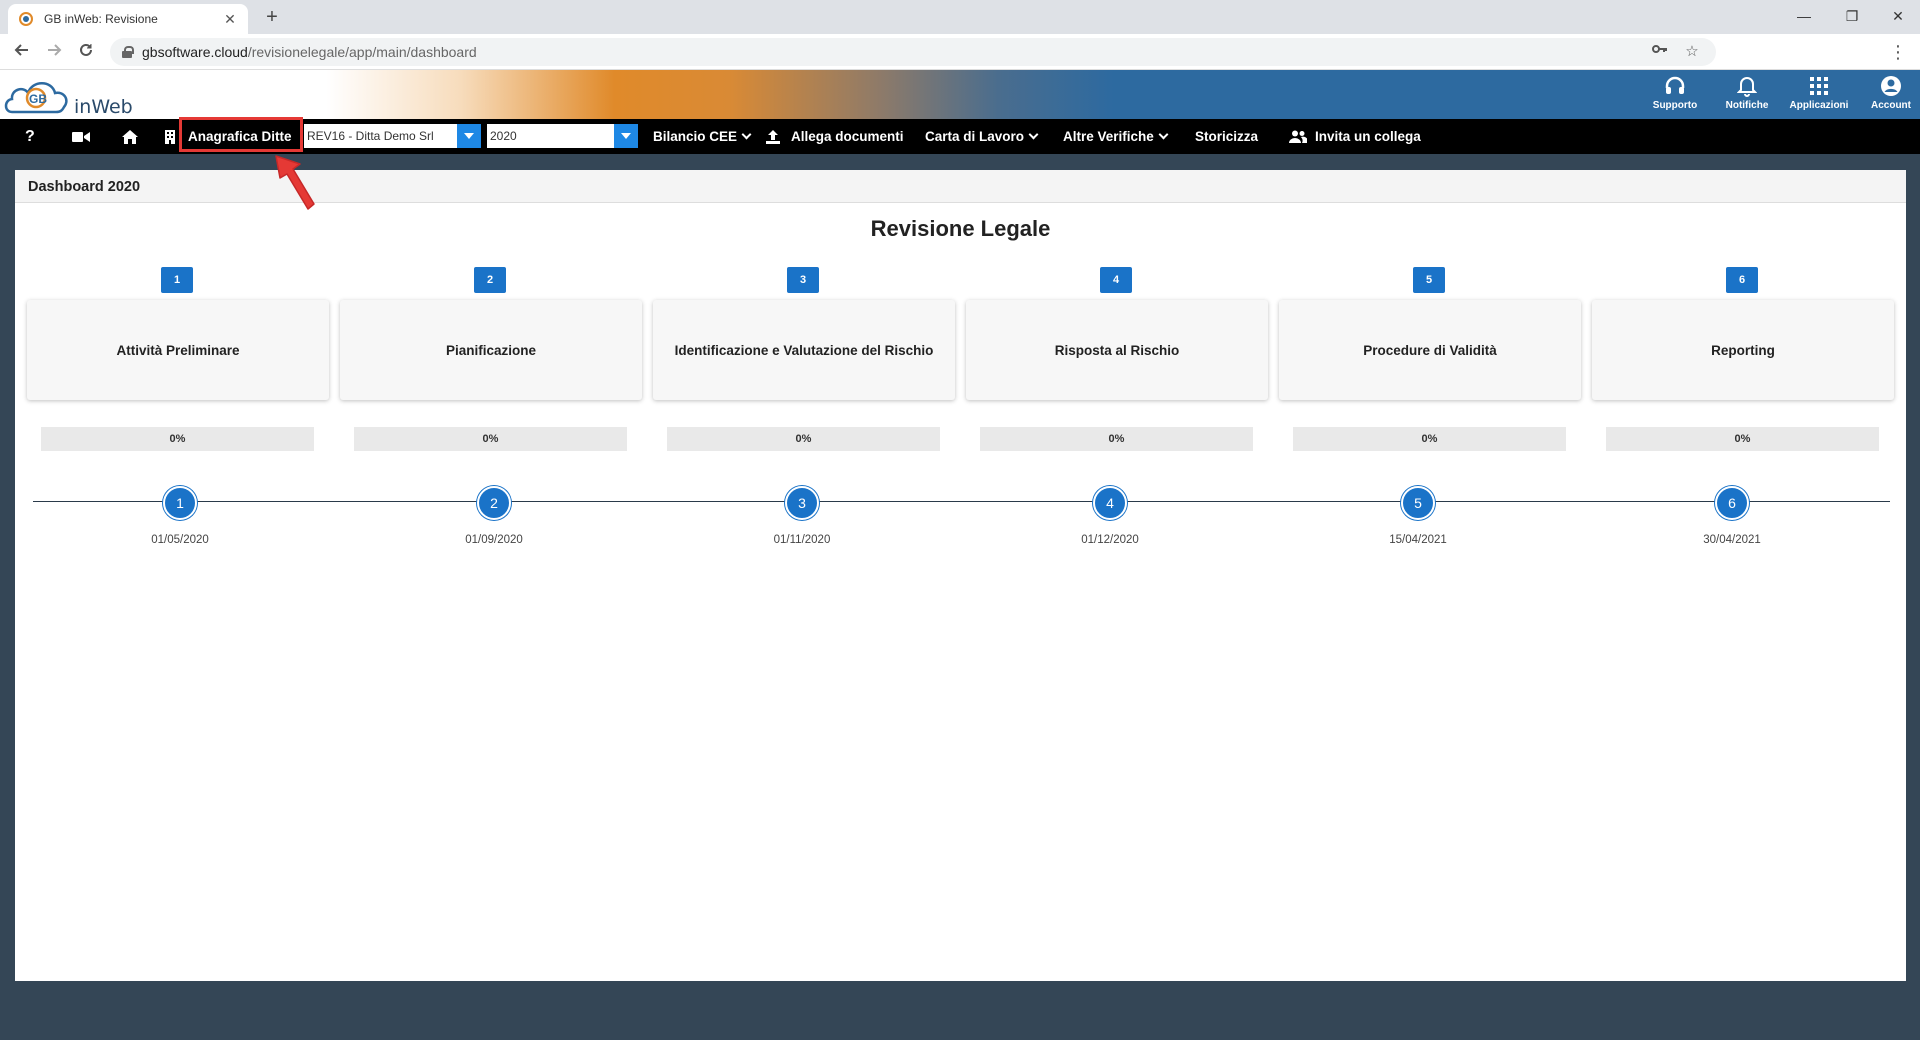 This screenshot has width=1920, height=1040. I want to click on company-select: REV16 - Ditta Demo Srl, so click(392, 136).